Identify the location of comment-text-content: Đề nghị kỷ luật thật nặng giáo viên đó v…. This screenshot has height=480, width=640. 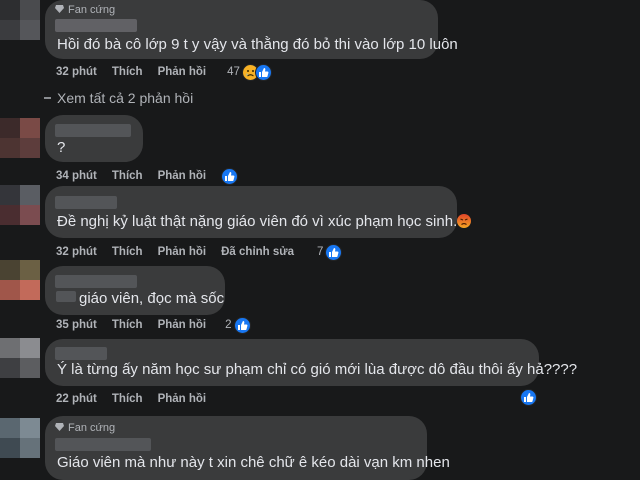
(257, 221).